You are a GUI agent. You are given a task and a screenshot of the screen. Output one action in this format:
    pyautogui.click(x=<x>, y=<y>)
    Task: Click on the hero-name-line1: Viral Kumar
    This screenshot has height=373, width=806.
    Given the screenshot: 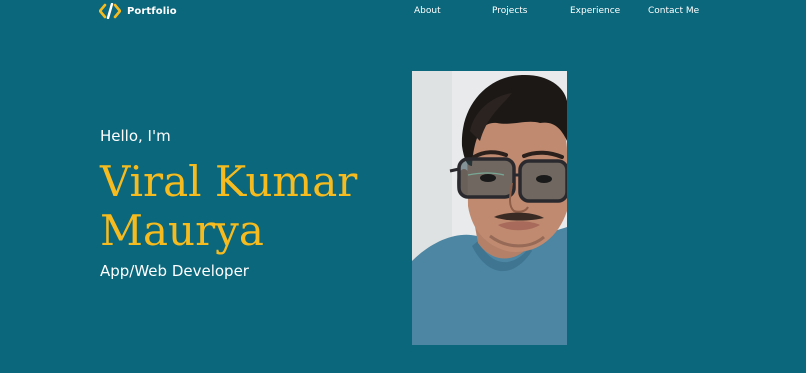 What is the action you would take?
    pyautogui.click(x=229, y=181)
    